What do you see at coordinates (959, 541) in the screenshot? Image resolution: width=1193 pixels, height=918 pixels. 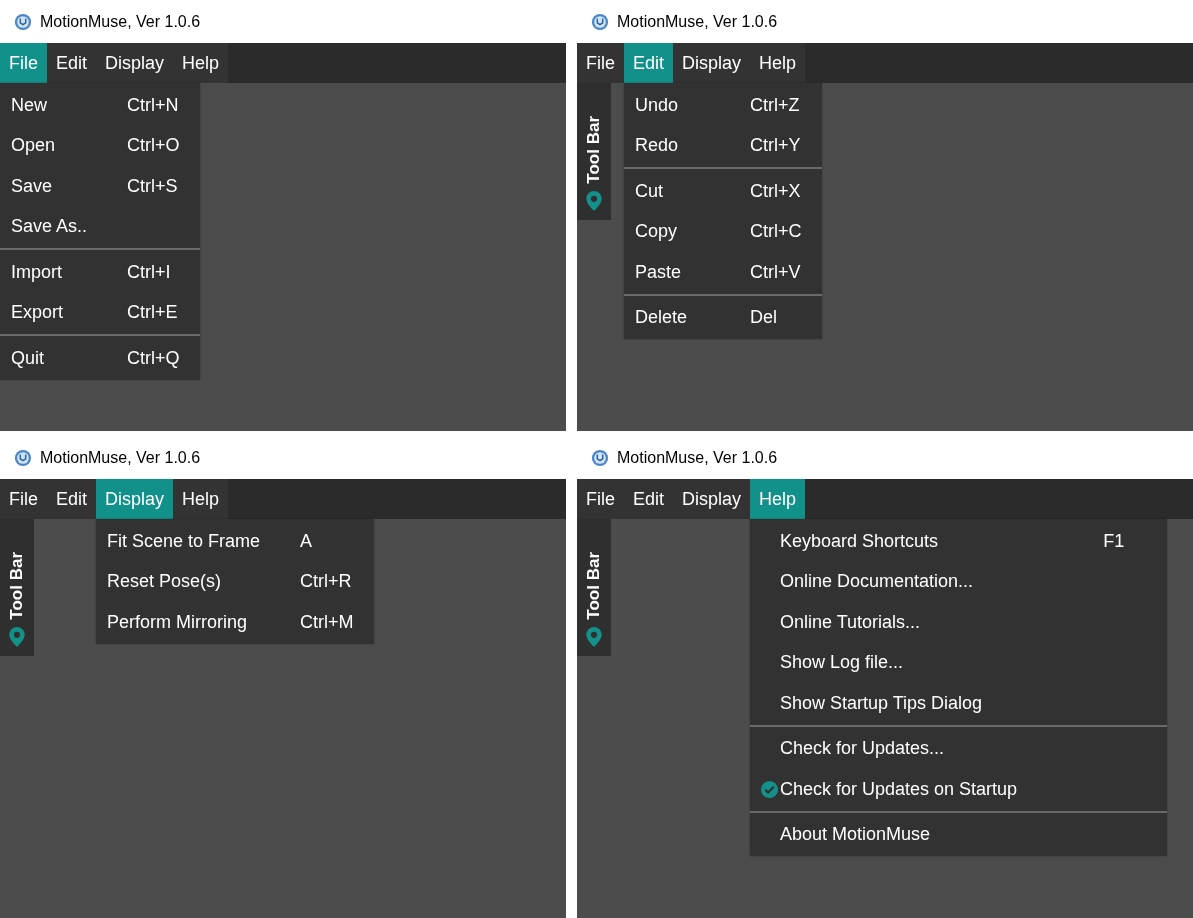 I see `menu-item: Keyboard Shortcuts F1` at bounding box center [959, 541].